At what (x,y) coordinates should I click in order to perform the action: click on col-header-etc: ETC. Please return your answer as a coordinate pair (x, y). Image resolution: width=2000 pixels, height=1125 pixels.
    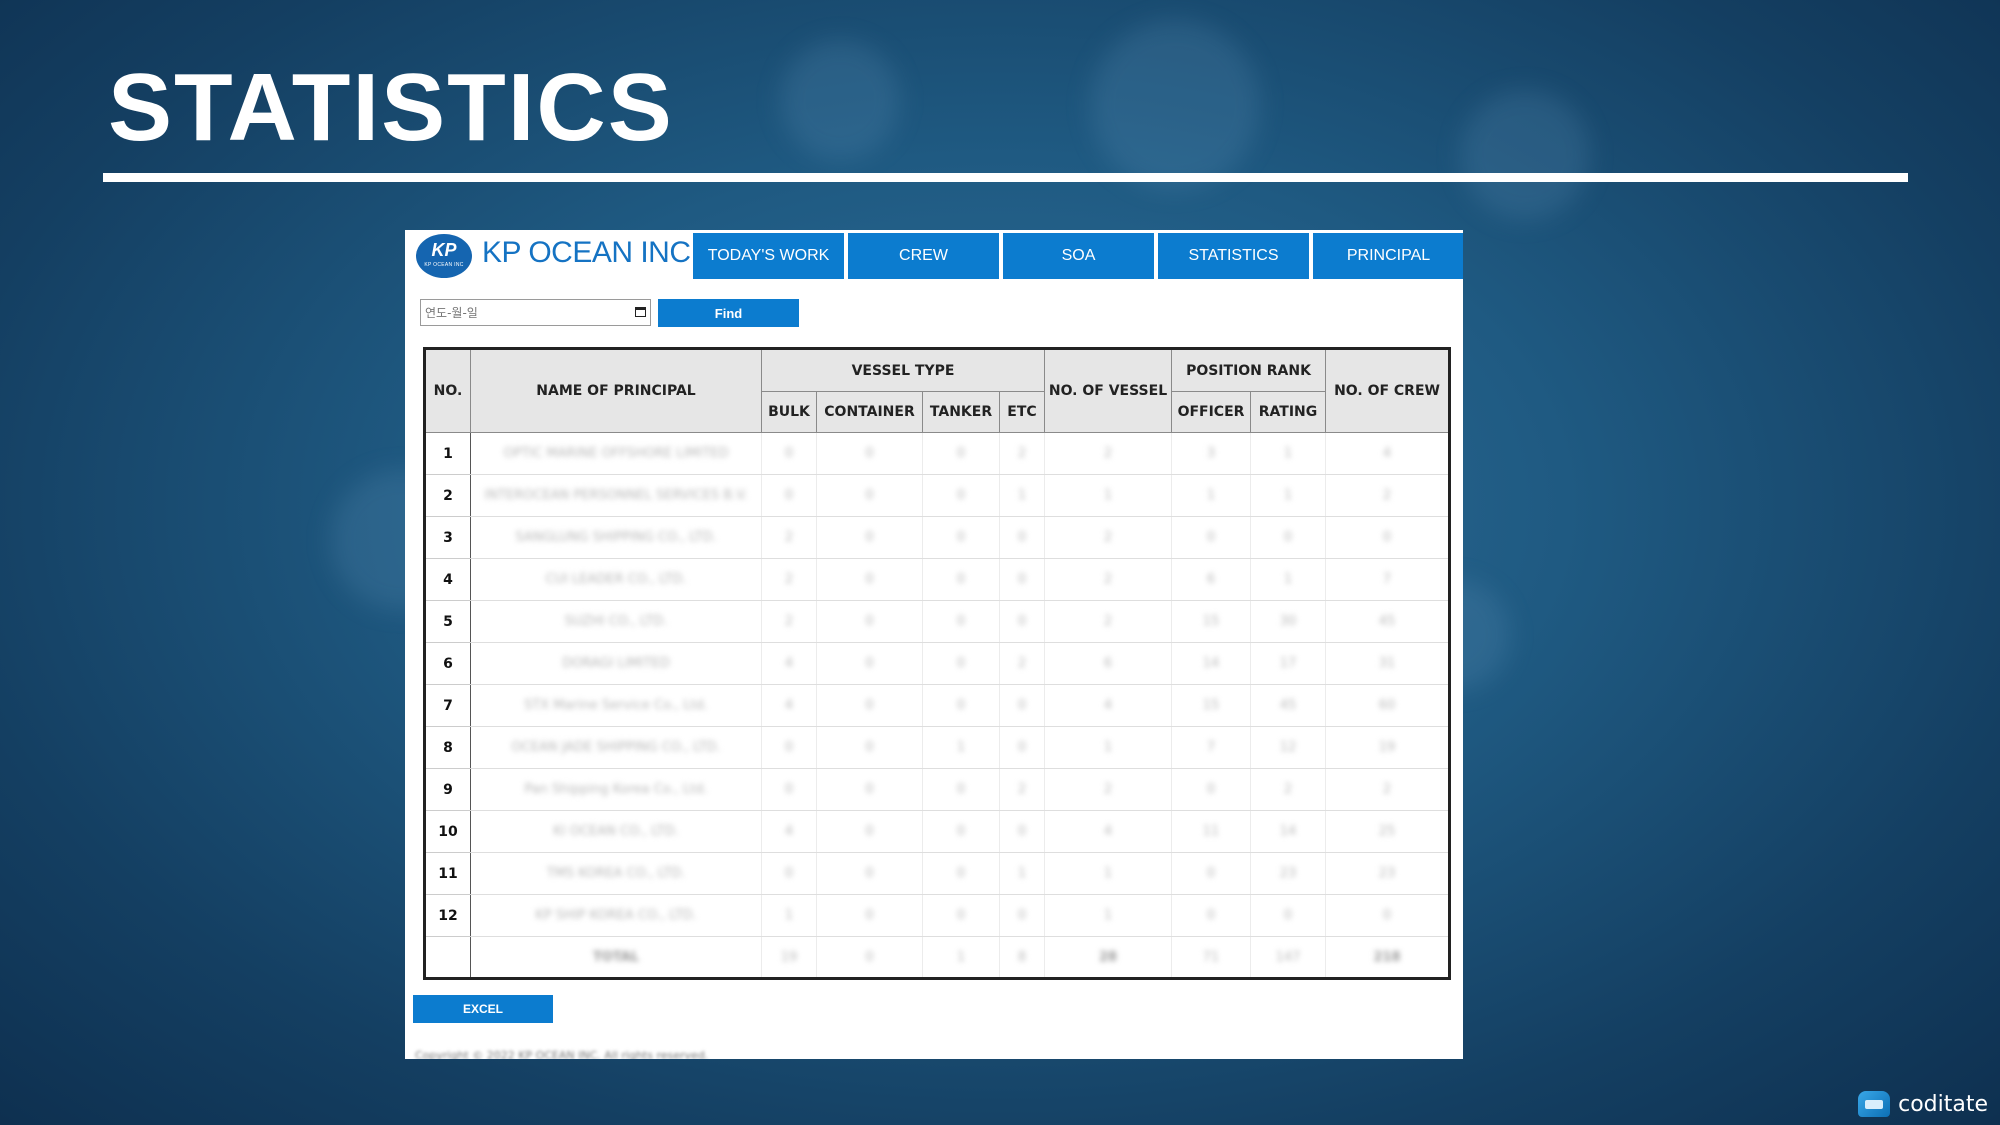
    Looking at the image, I should click on (1022, 412).